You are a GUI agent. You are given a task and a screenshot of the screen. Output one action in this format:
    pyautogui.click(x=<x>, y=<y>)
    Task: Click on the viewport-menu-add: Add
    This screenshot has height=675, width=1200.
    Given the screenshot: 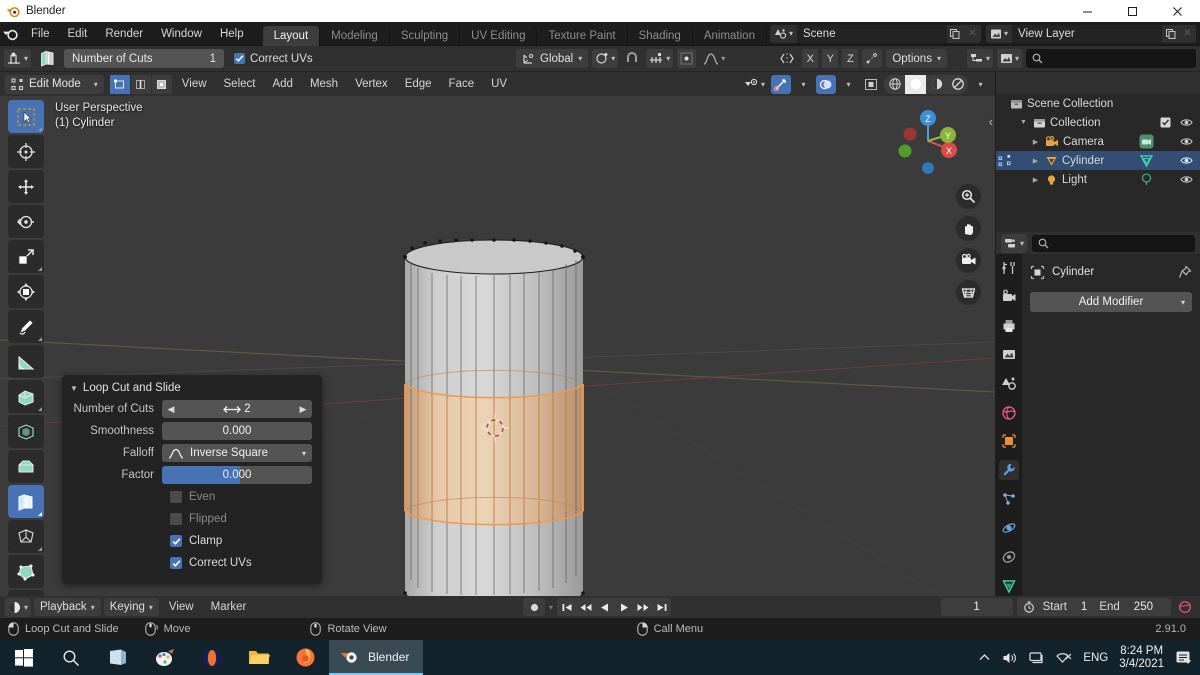 What is the action you would take?
    pyautogui.click(x=282, y=84)
    